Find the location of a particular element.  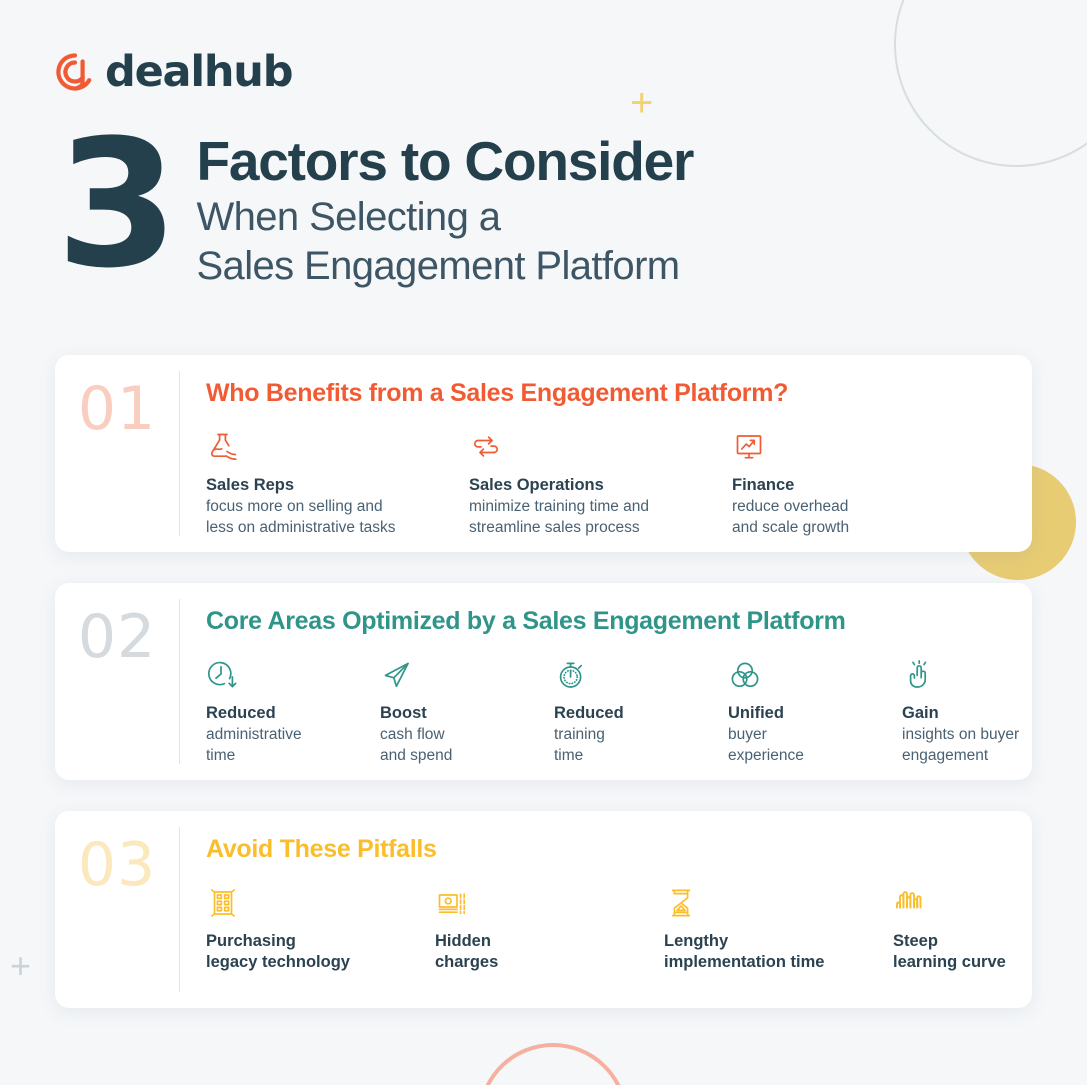

grey-outline-circle-icon is located at coordinates (990, 83).